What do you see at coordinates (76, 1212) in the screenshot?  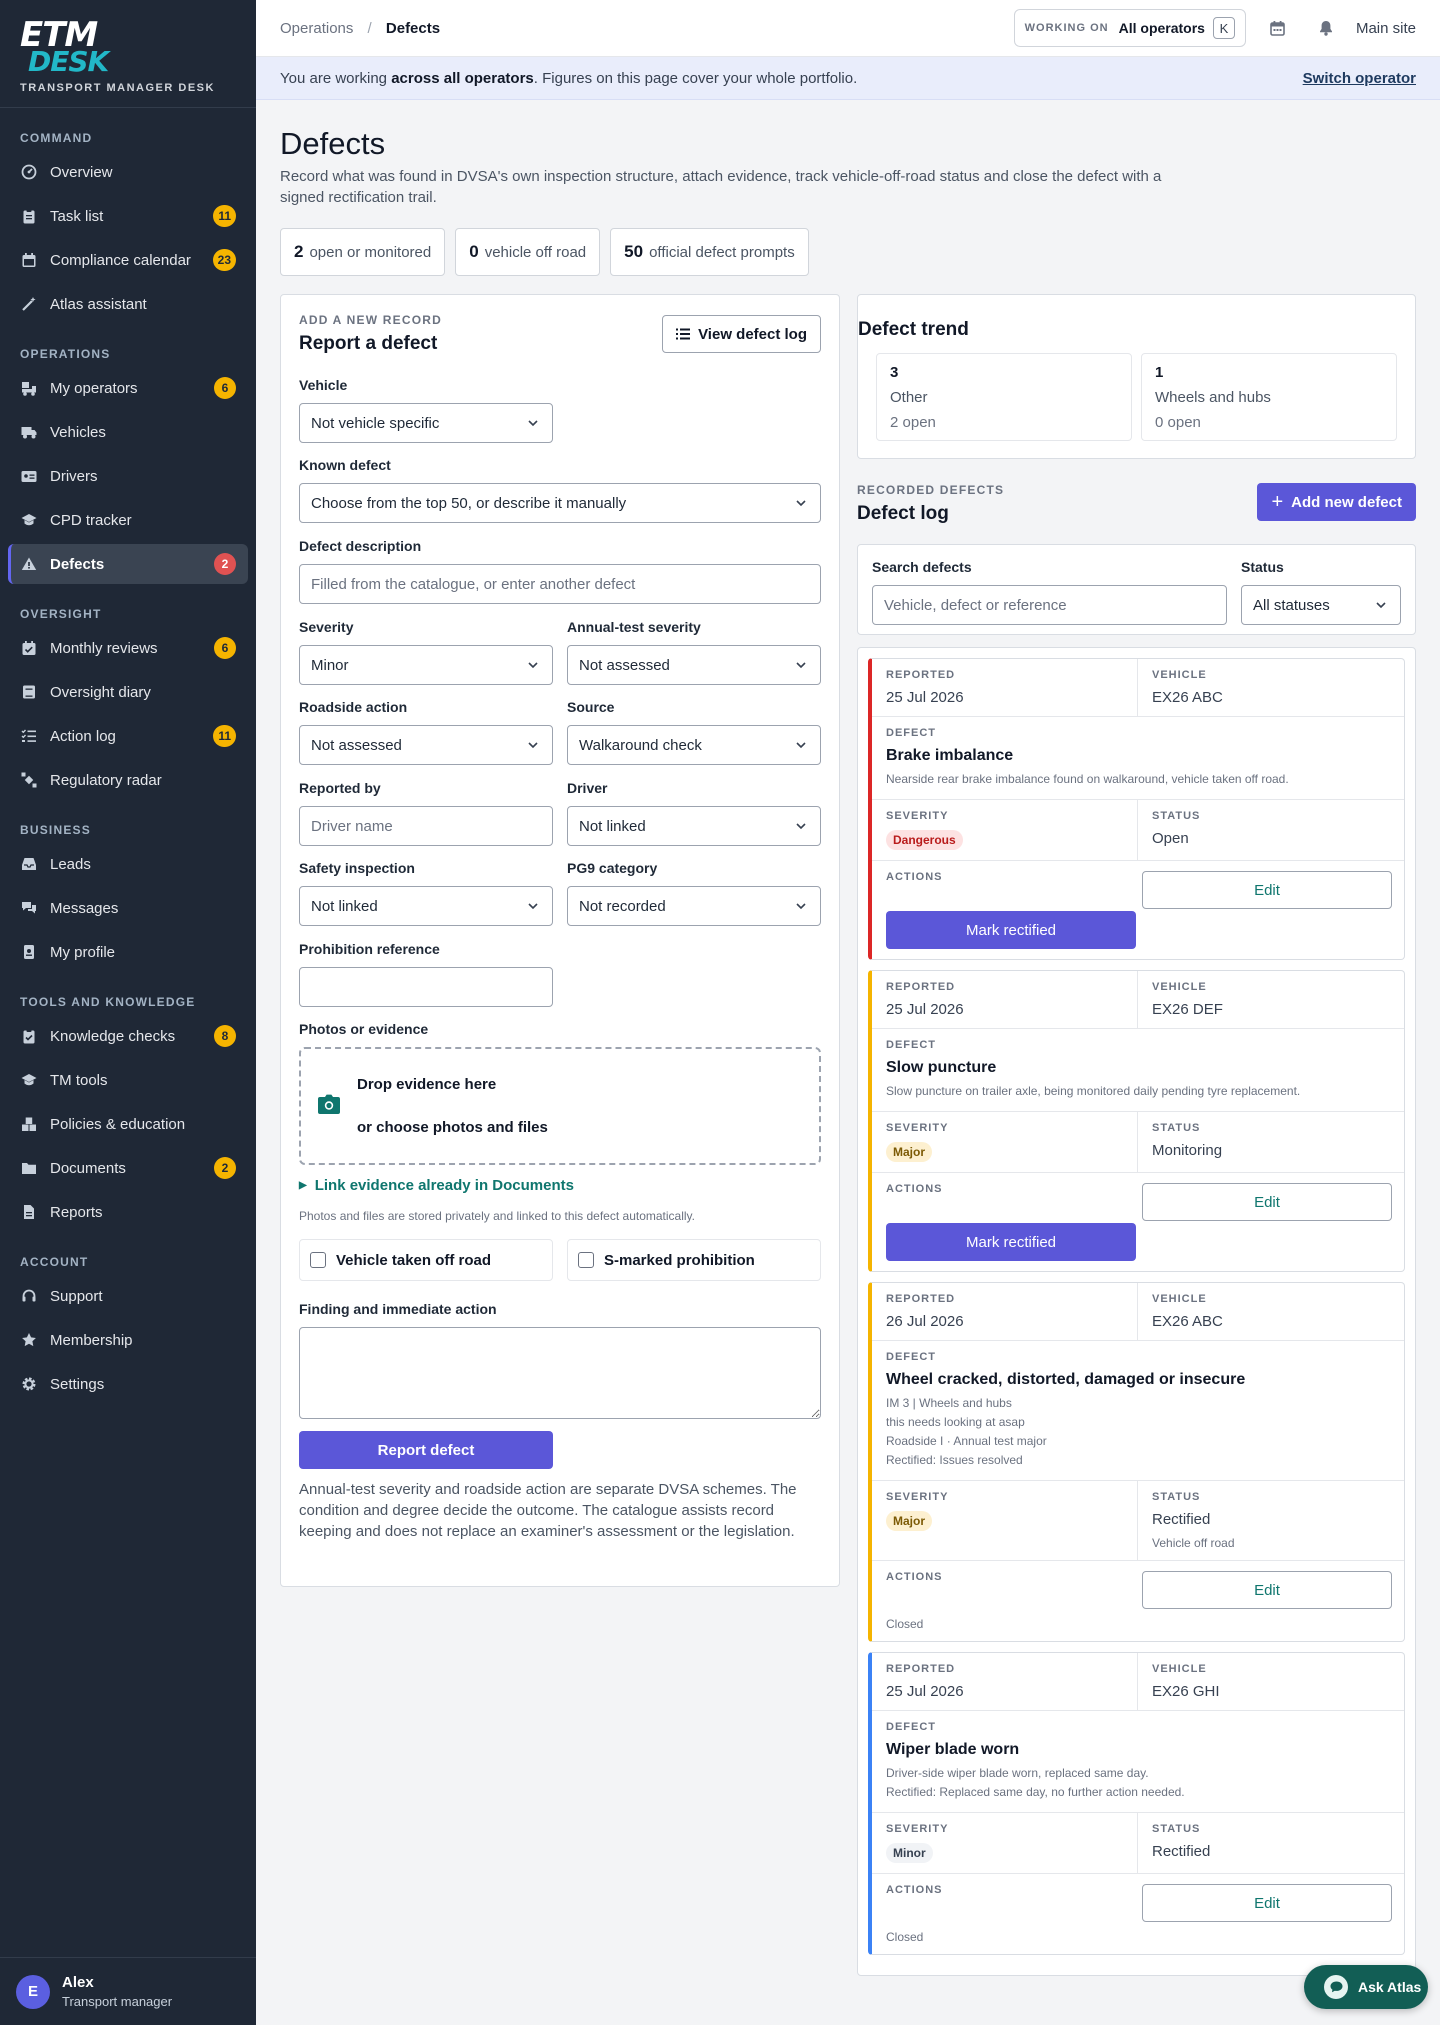 I see `sidebar-item-label: Reports` at bounding box center [76, 1212].